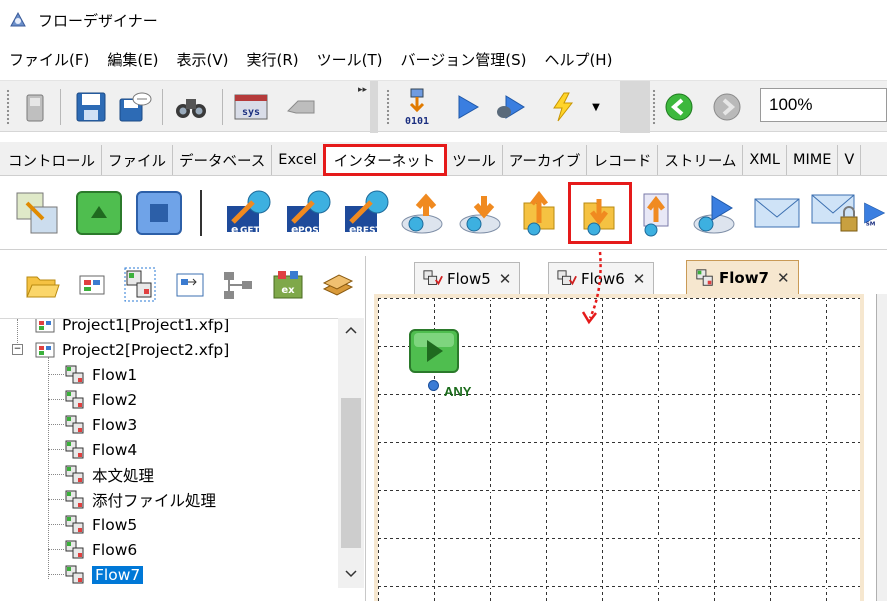 Image resolution: width=887 pixels, height=601 pixels. I want to click on external-library-button: ex, so click(288, 285).